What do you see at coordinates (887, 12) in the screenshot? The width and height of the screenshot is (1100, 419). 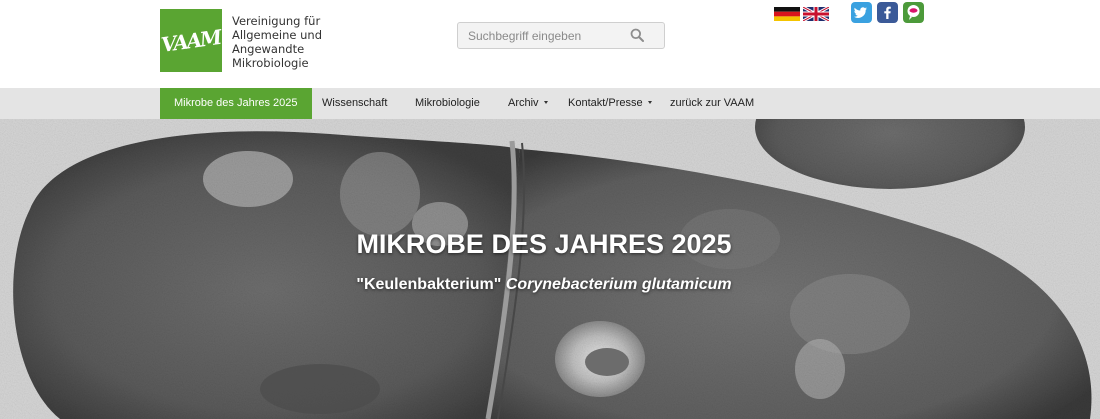 I see `facebook-icon` at bounding box center [887, 12].